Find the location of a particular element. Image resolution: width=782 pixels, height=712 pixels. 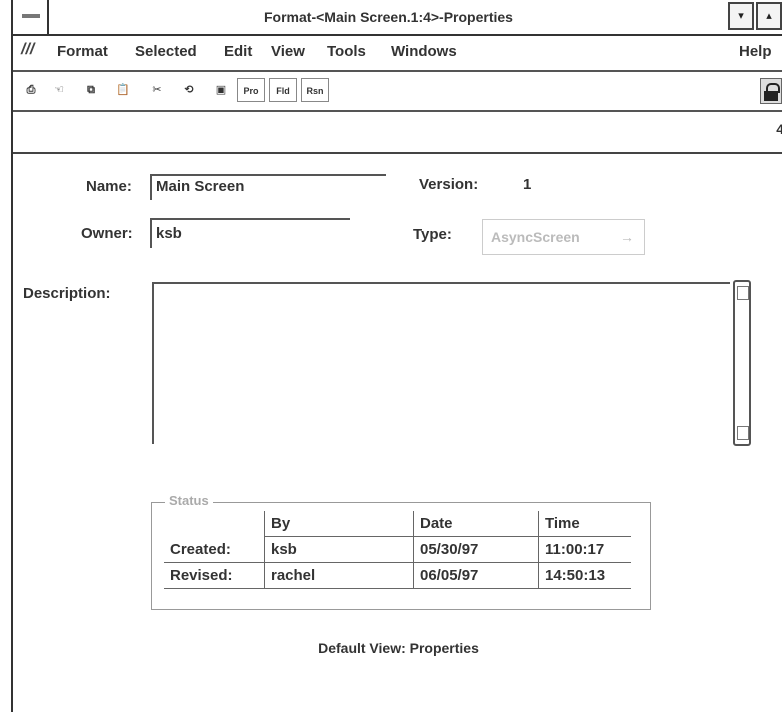

name-label: Name: is located at coordinates (109, 186).